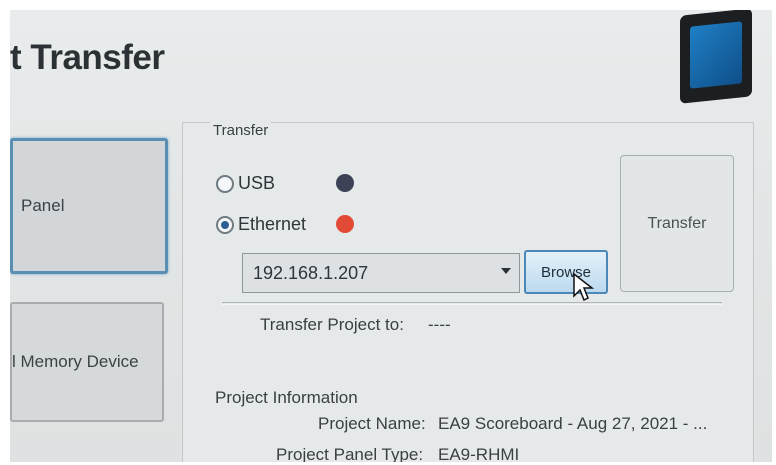 The height and width of the screenshot is (465, 776). Describe the element at coordinates (566, 272) in the screenshot. I see `browse-button: Browse` at that location.